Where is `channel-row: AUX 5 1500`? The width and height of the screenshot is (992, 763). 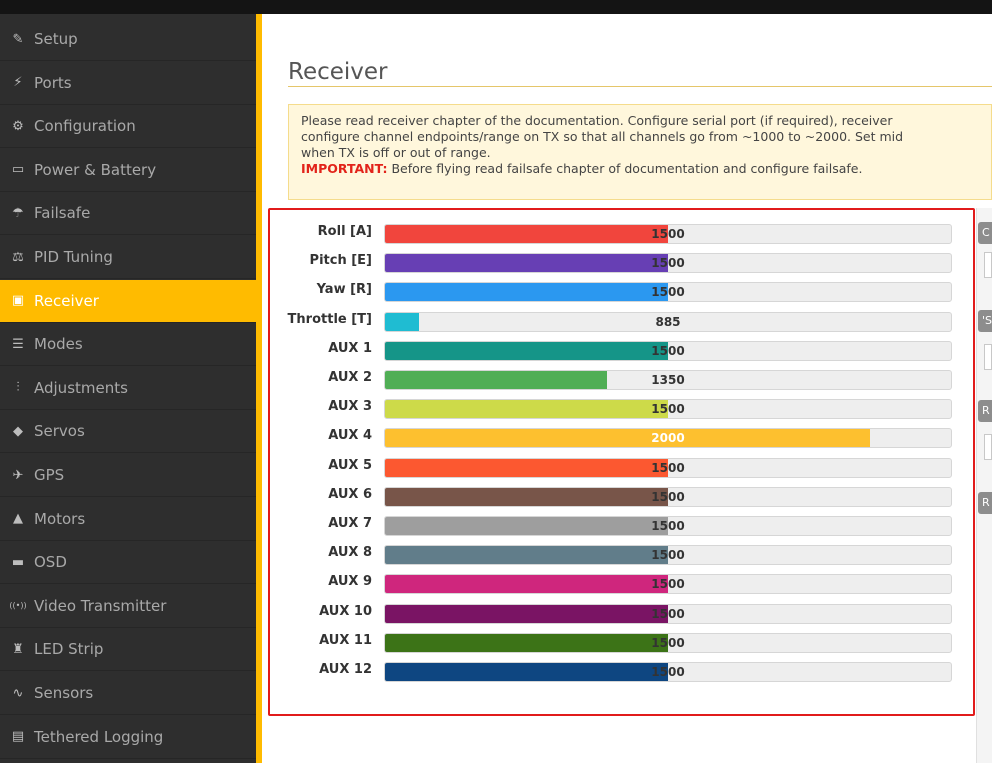 channel-row: AUX 5 1500 is located at coordinates (621, 468).